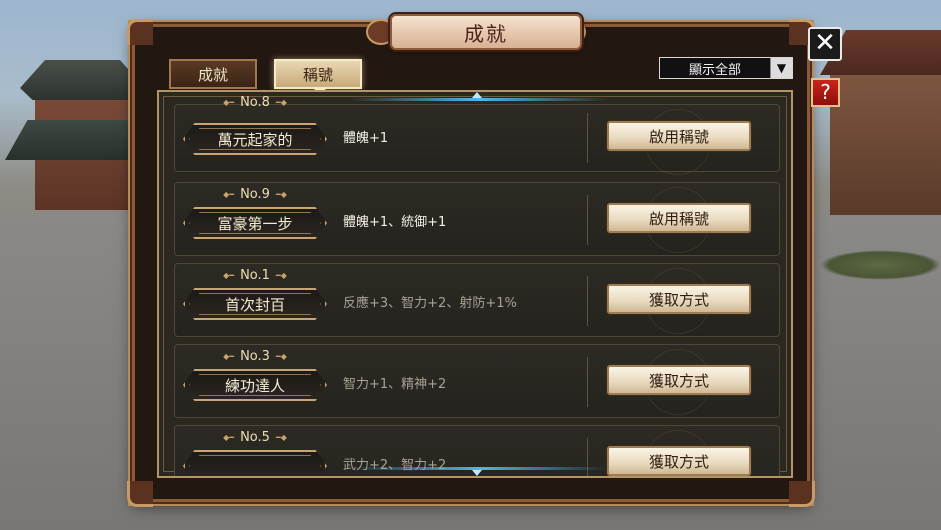 The image size is (941, 530). Describe the element at coordinates (486, 32) in the screenshot. I see `panel-title: 成就` at that location.